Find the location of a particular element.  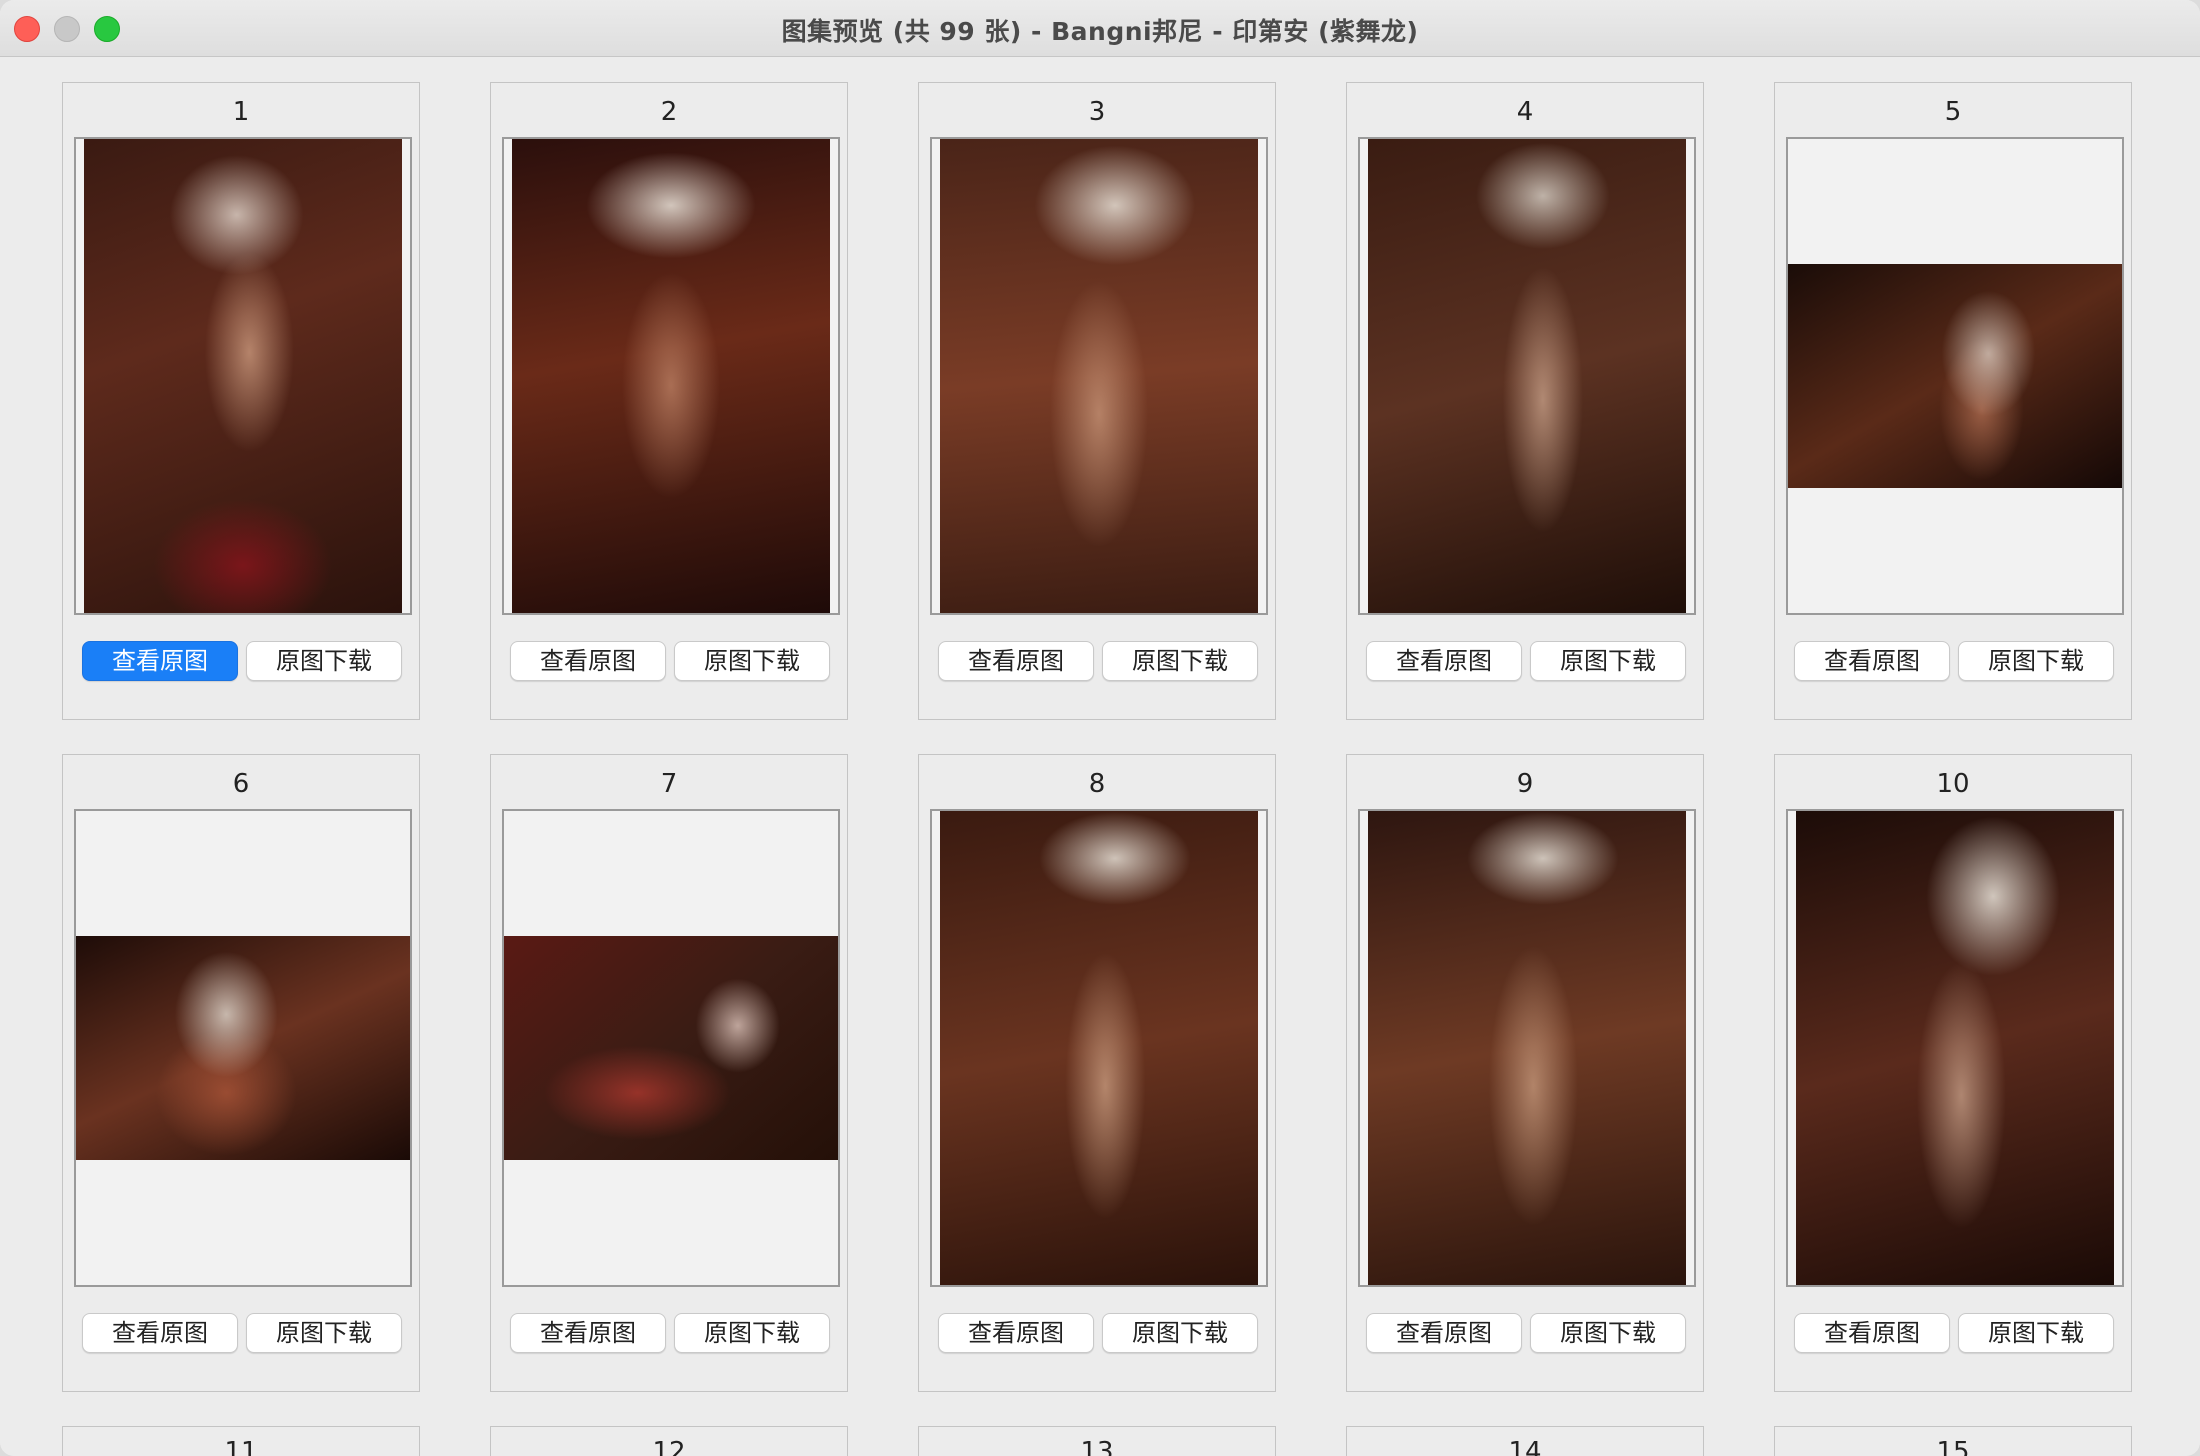

gallery-card-partial: 15 is located at coordinates (1953, 1441).